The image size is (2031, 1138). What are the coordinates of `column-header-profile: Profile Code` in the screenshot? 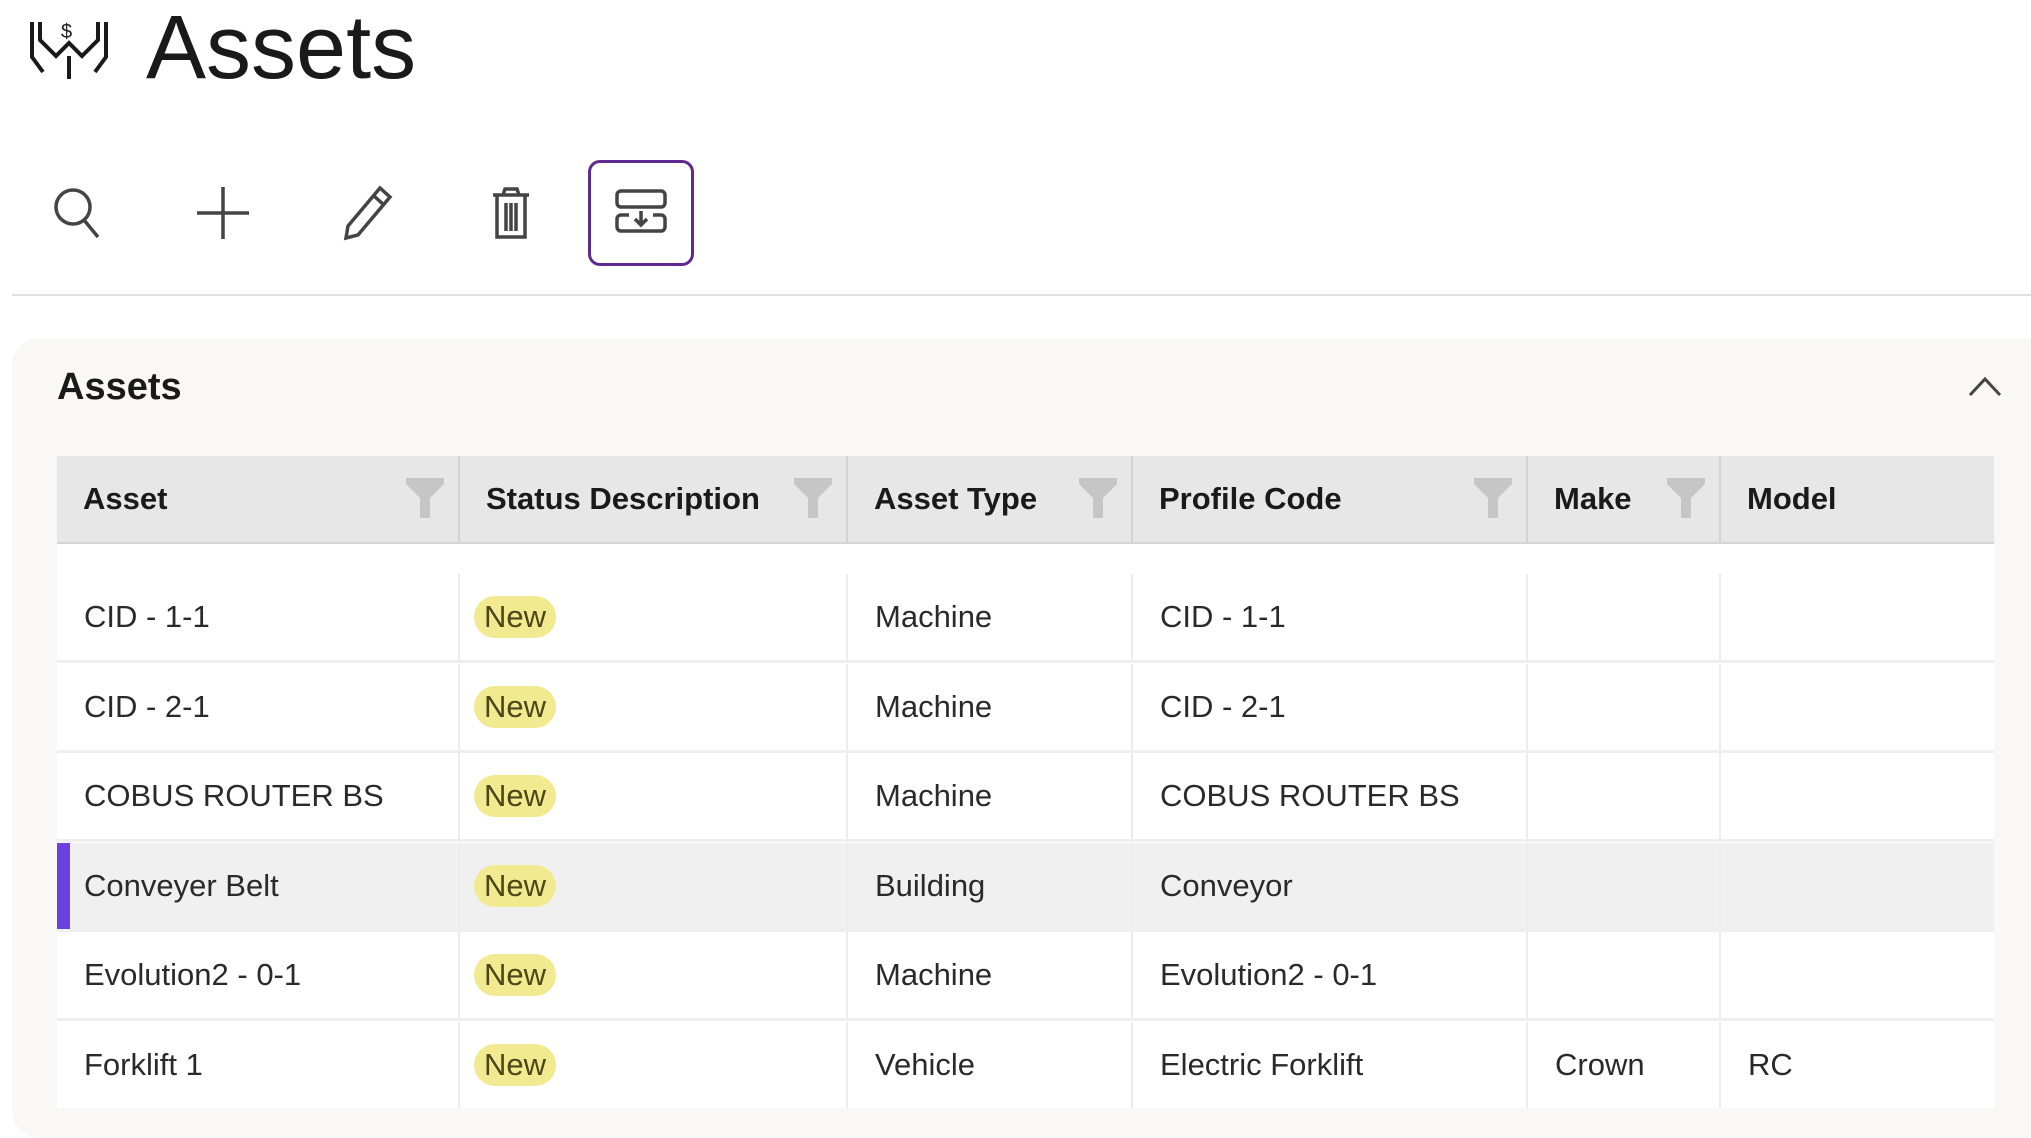 It's located at (1330, 499).